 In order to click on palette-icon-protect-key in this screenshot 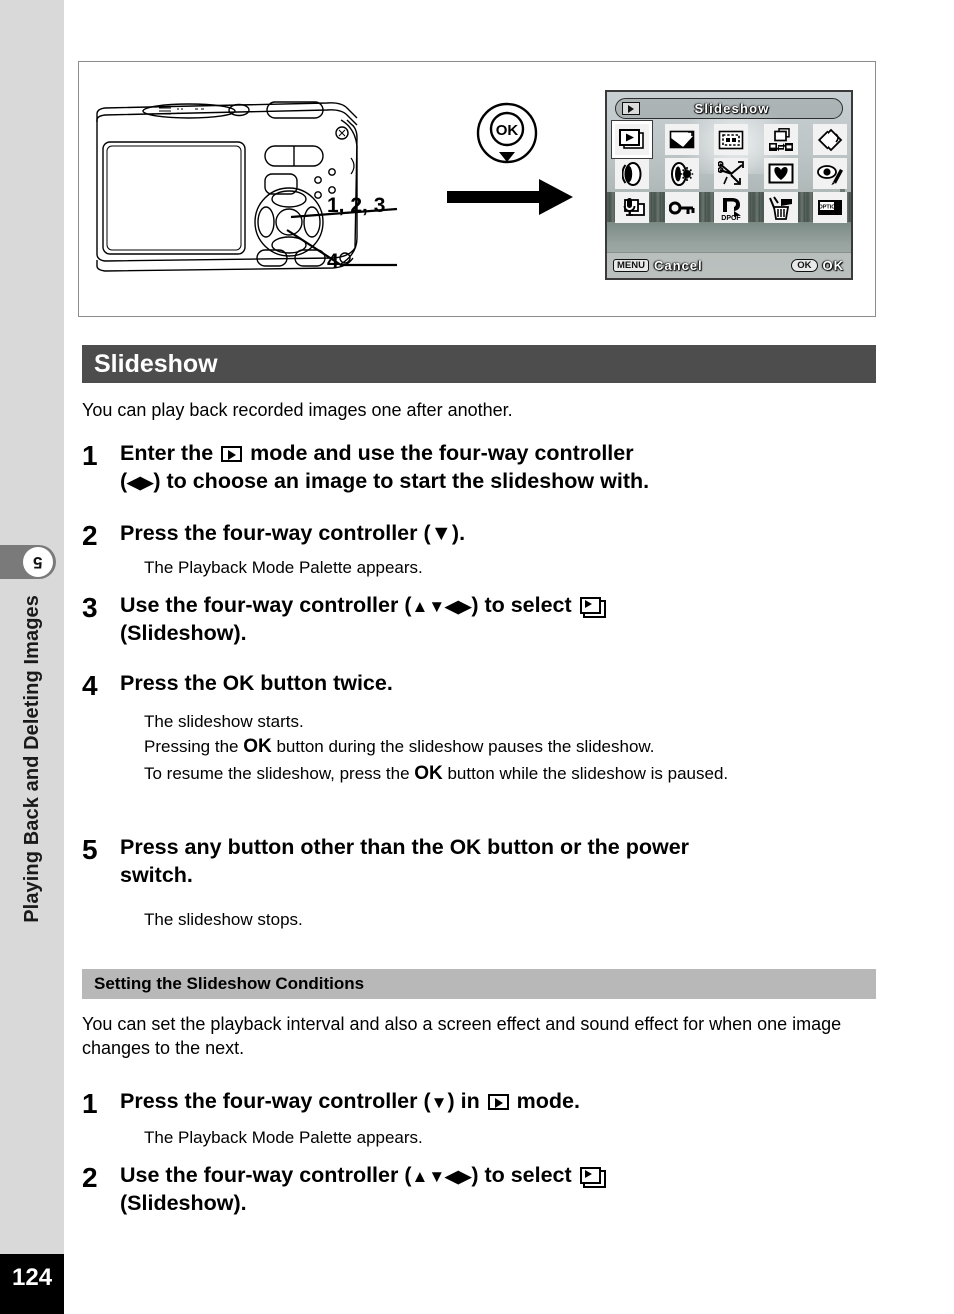, I will do `click(681, 207)`.